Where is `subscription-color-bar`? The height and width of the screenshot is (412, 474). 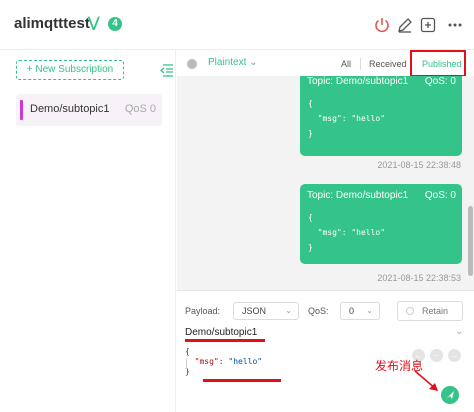 subscription-color-bar is located at coordinates (21, 110).